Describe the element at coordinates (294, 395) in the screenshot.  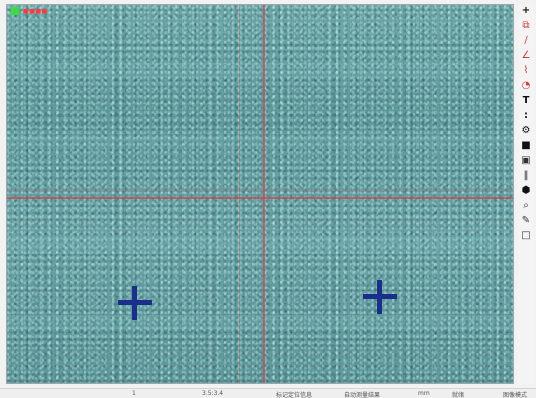
I see `status-marker-info: 标记定位信息` at that location.